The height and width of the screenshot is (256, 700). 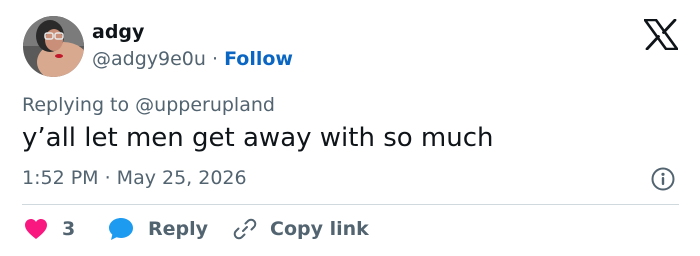 I want to click on divider, so click(x=350, y=204).